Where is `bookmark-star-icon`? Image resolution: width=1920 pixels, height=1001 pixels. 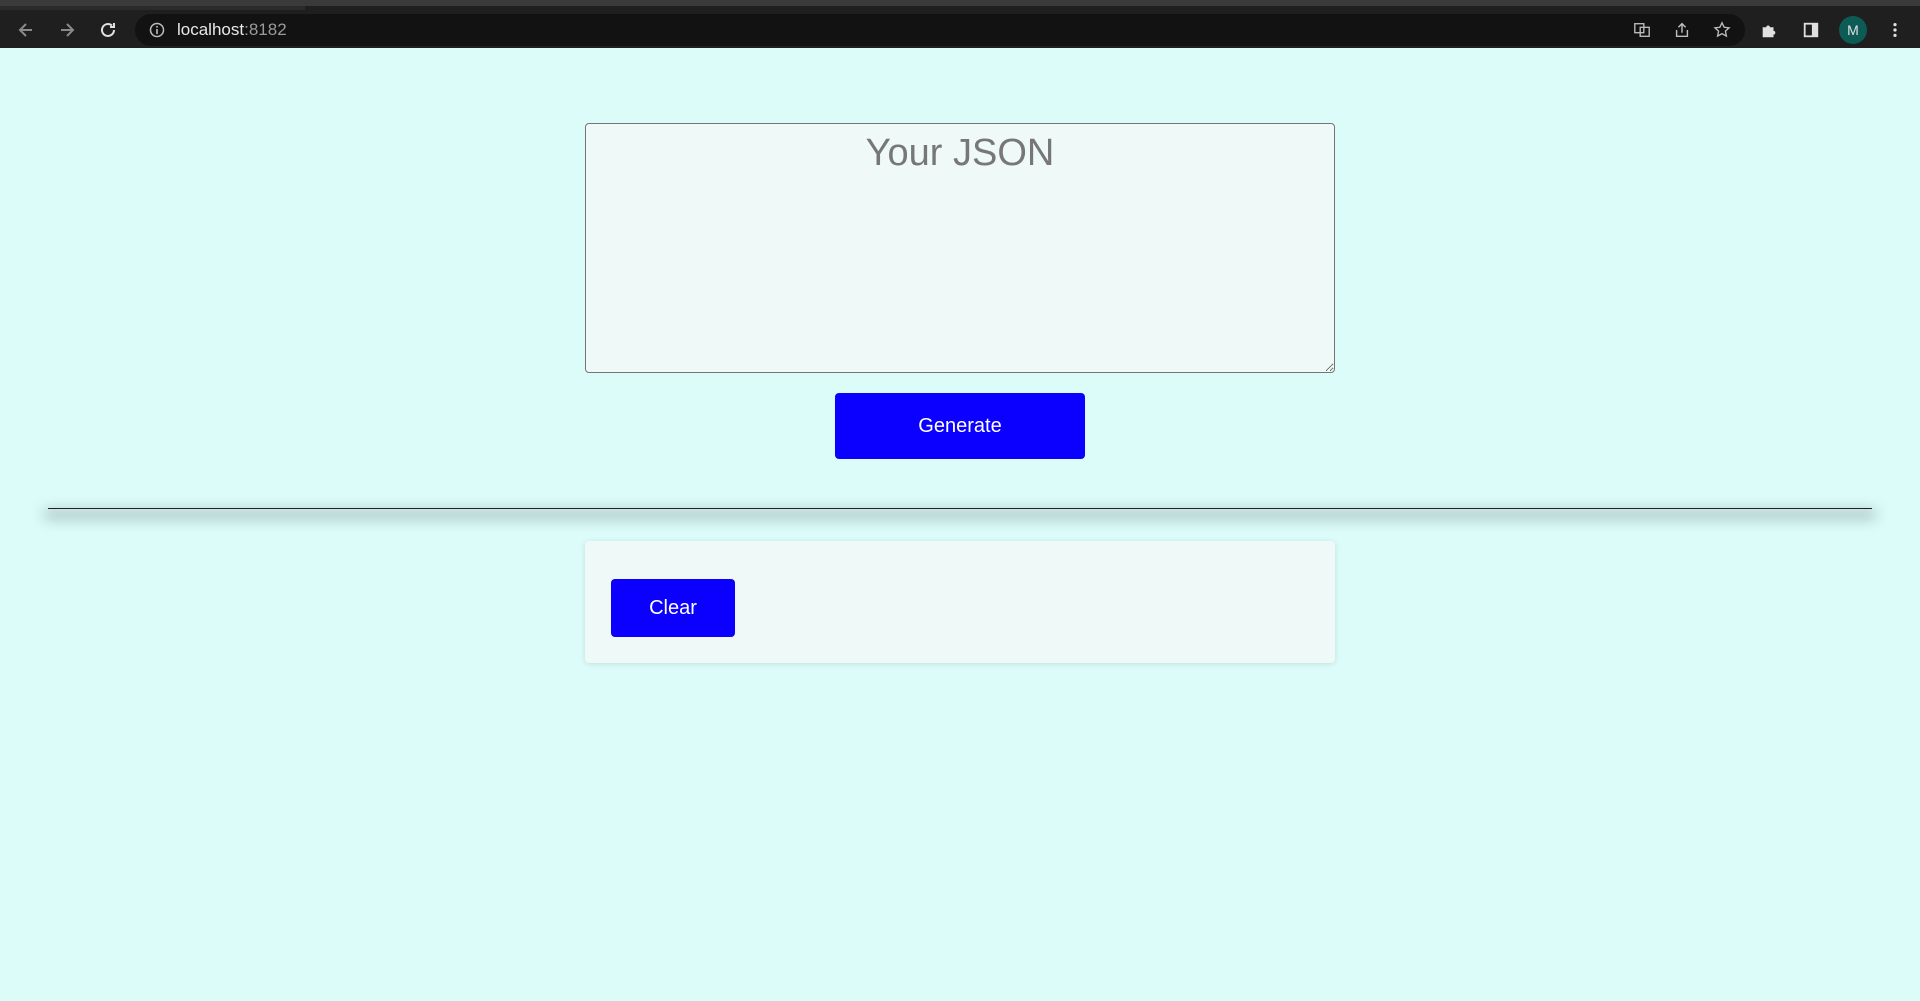
bookmark-star-icon is located at coordinates (1722, 30).